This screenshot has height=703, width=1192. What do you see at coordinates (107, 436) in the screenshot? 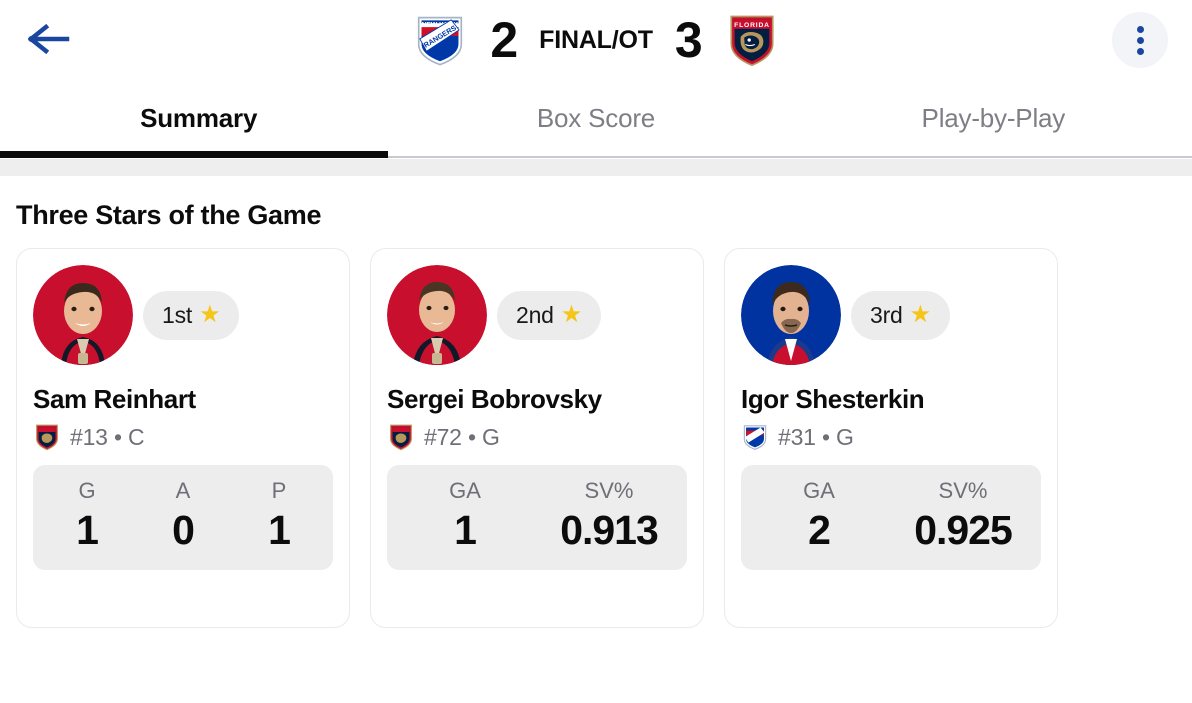
I see `player-number-position: #13 • C` at bounding box center [107, 436].